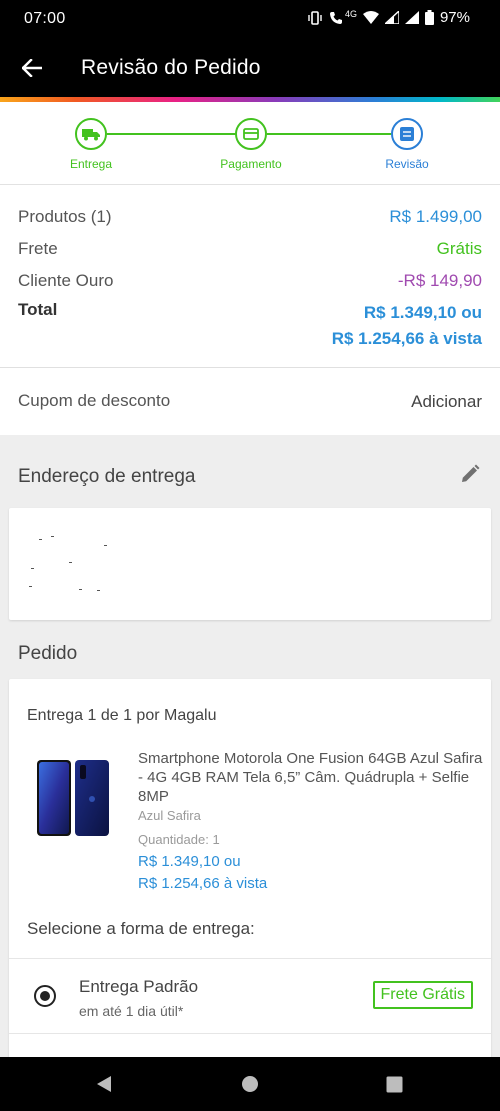  I want to click on product-price-installments: R$ 1.349,10 ou, so click(189, 861).